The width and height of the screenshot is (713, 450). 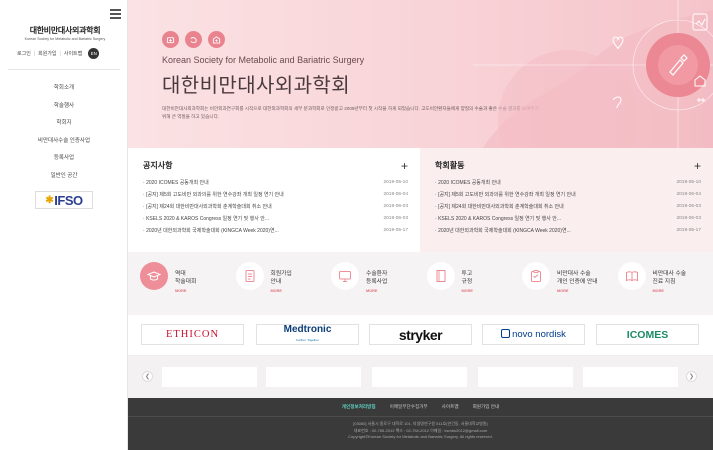 What do you see at coordinates (64, 126) in the screenshot?
I see `sidebar-item-journal: 학회지` at bounding box center [64, 126].